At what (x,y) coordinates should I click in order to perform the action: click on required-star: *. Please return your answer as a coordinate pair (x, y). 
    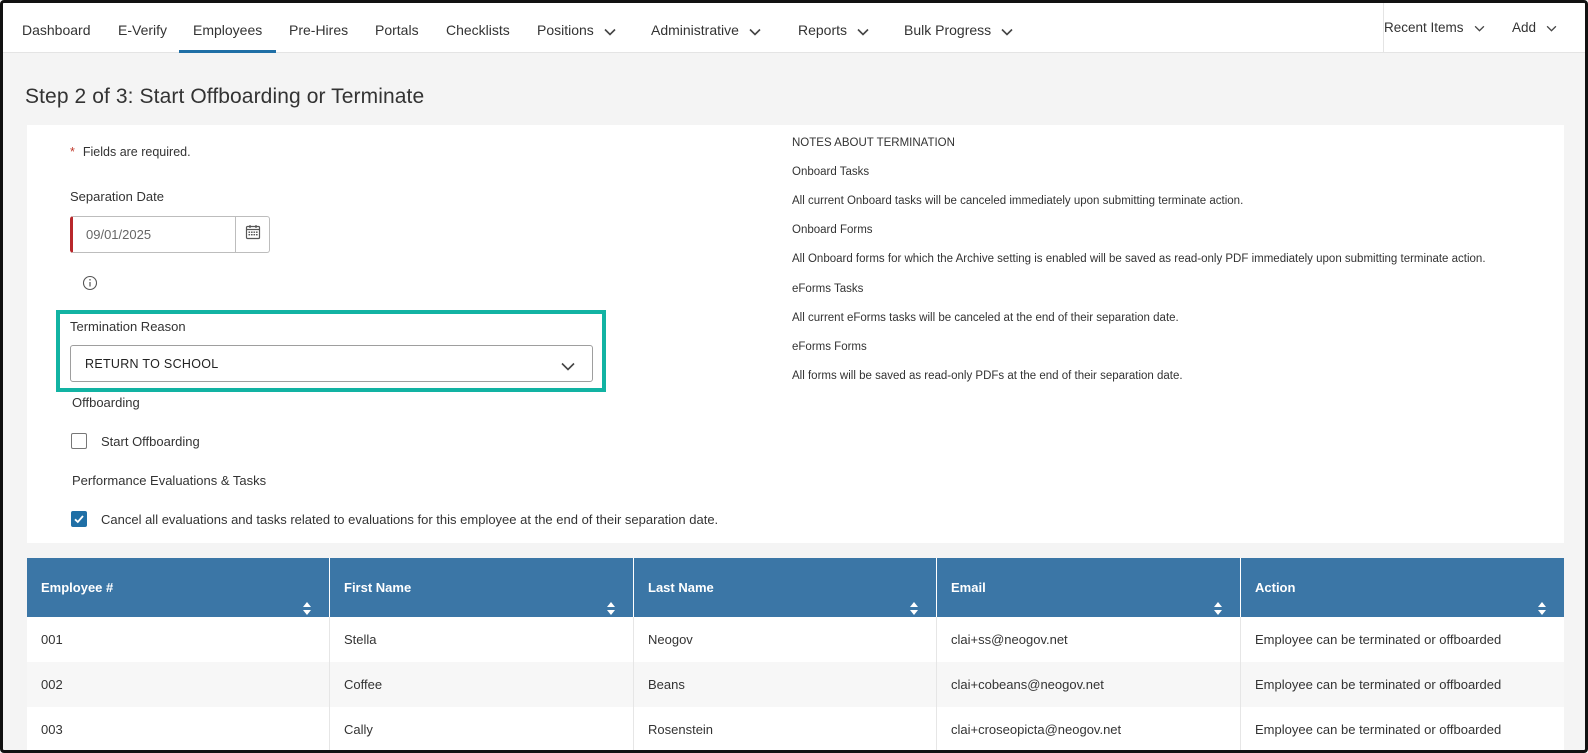
    Looking at the image, I should click on (72, 152).